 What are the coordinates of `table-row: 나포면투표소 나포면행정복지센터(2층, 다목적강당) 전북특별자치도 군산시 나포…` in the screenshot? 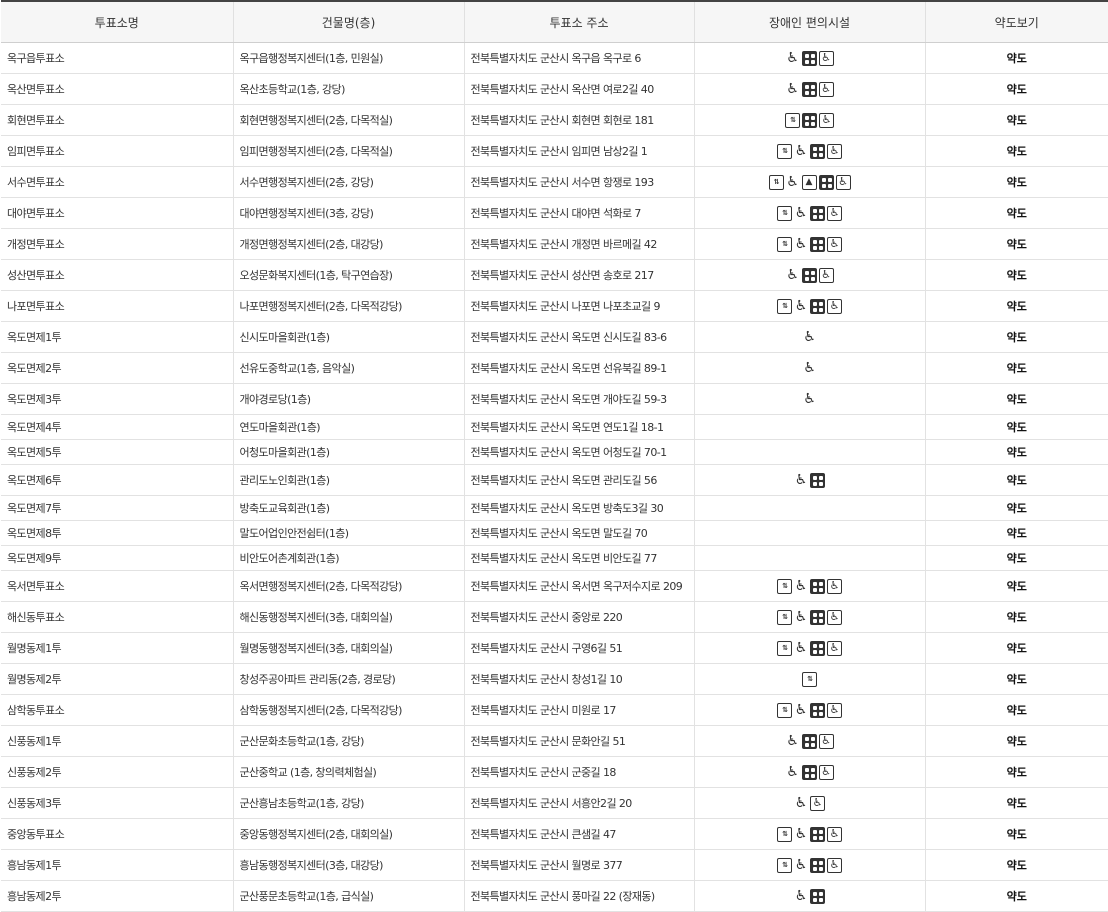 It's located at (554, 306).